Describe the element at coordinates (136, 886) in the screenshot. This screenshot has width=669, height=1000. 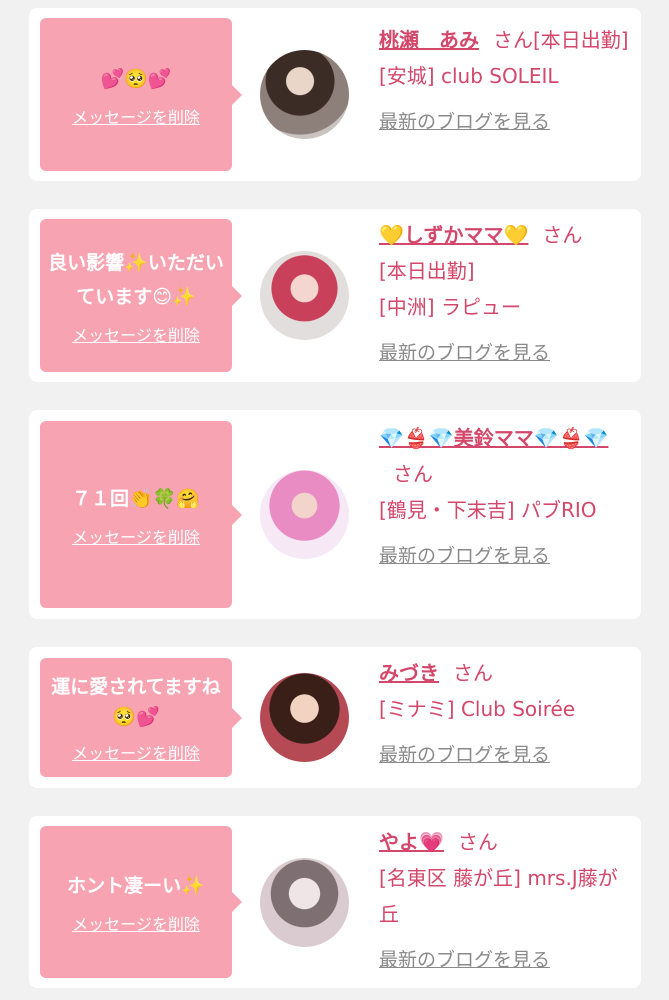
I see `message-text: ホント凄ーい✨` at that location.